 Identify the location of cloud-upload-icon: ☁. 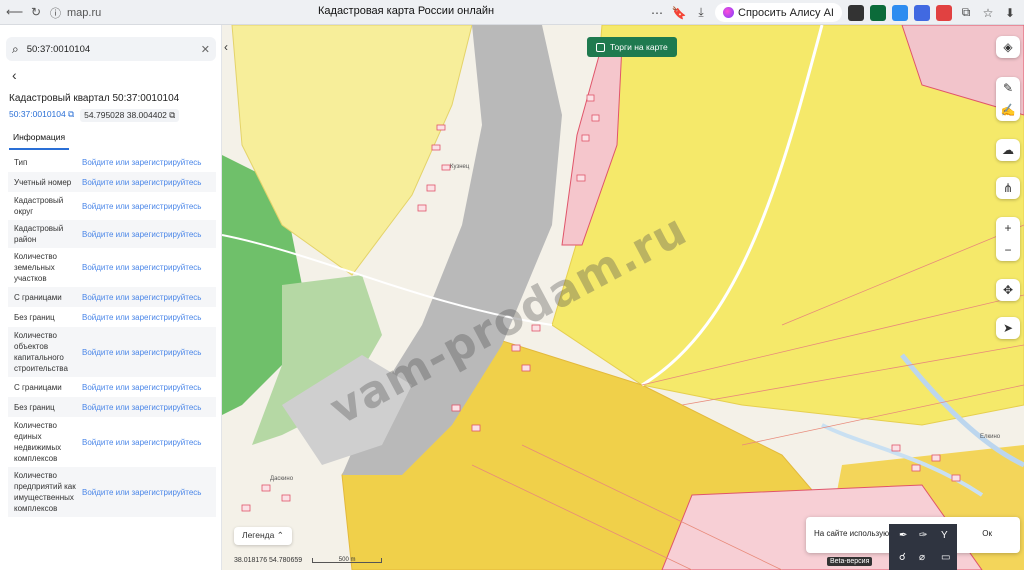
(1008, 150).